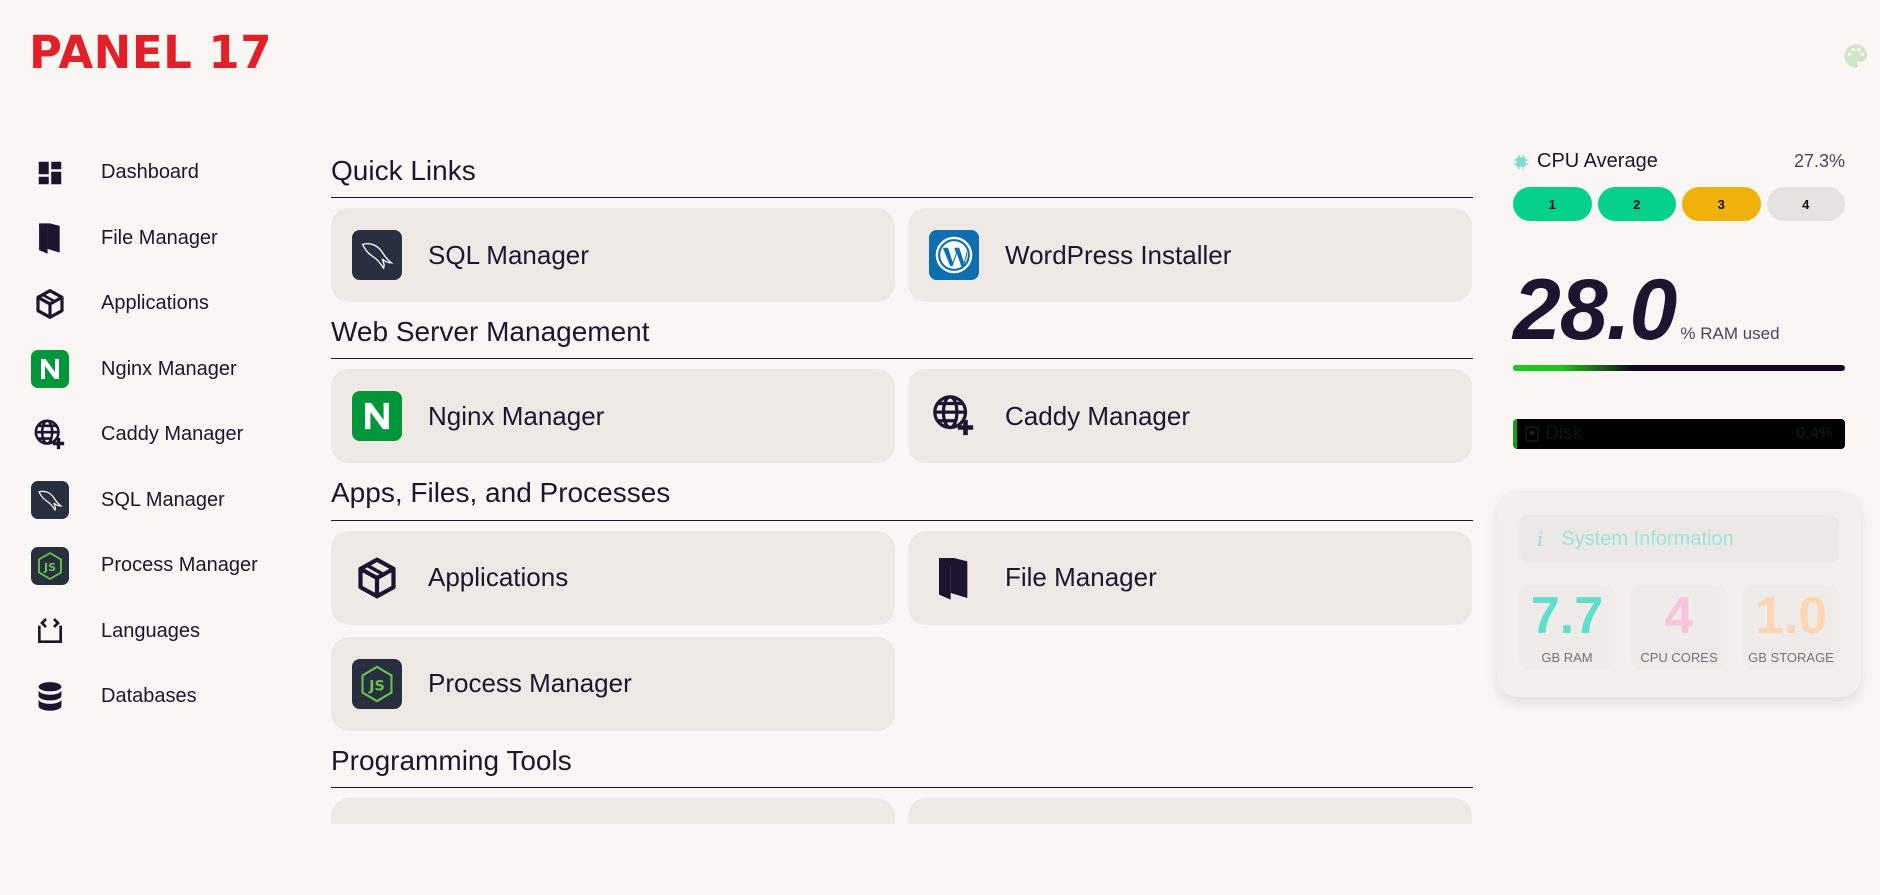 The width and height of the screenshot is (1880, 895). I want to click on card-label: Nginx Manager, so click(516, 415).